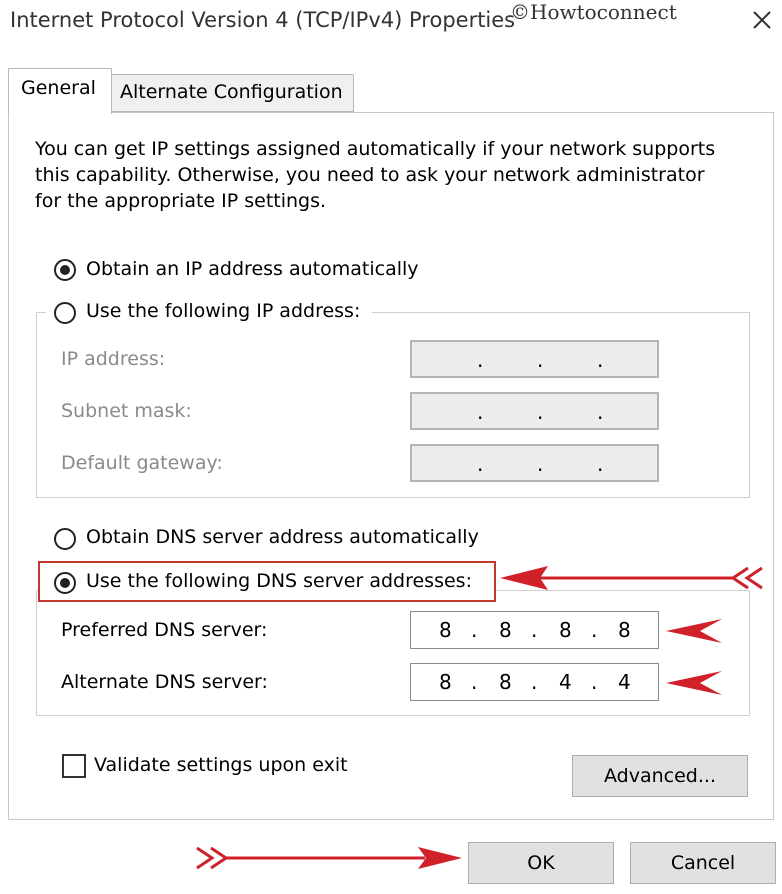  Describe the element at coordinates (631, 578) in the screenshot. I see `arrow-to-dns-option-icon` at that location.